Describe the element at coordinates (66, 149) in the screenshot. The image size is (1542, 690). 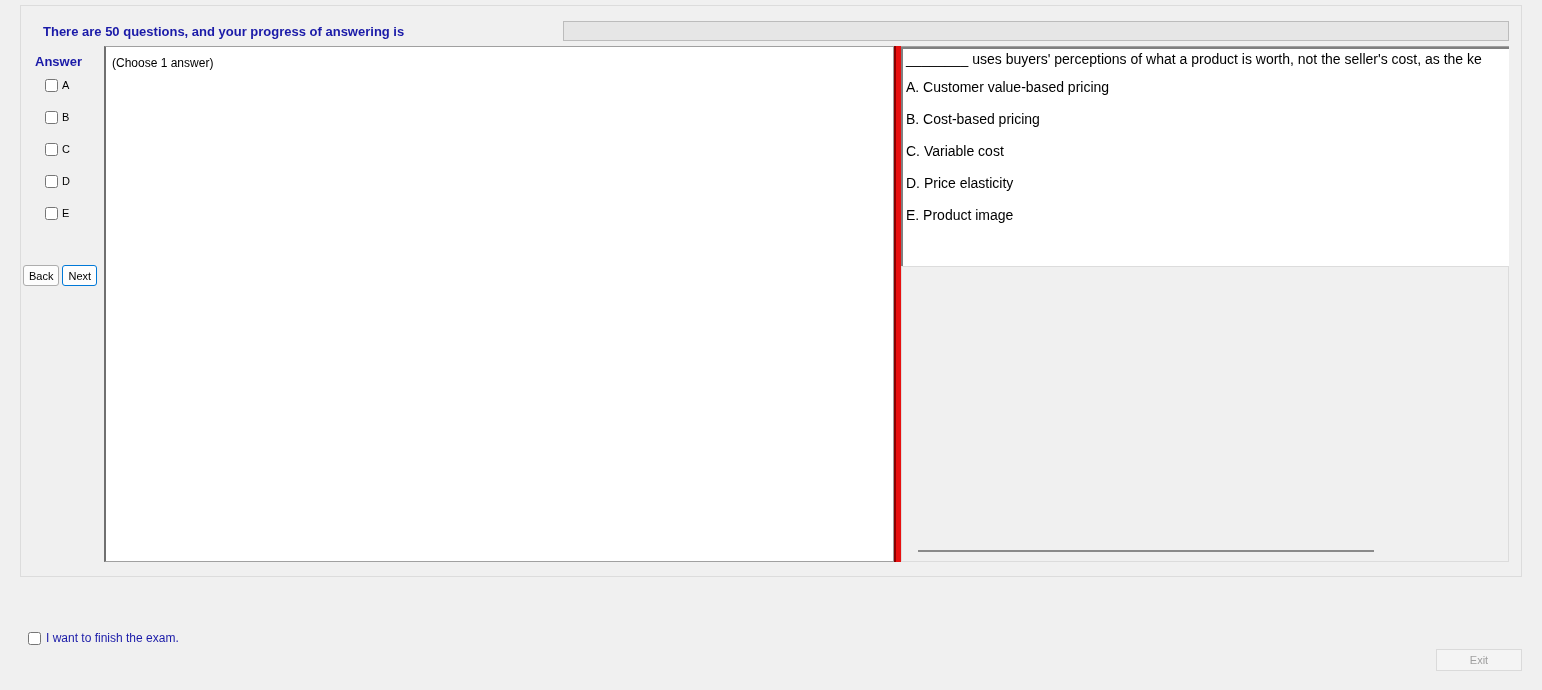
I see `option-label: C` at that location.